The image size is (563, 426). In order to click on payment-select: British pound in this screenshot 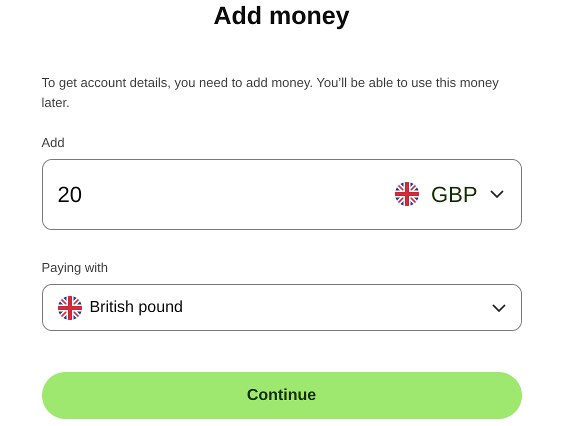, I will do `click(282, 307)`.